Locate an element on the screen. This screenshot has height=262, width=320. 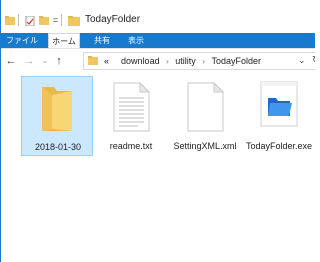
file-item-todayfolder-exe: TodayFolder.exe is located at coordinates (279, 116).